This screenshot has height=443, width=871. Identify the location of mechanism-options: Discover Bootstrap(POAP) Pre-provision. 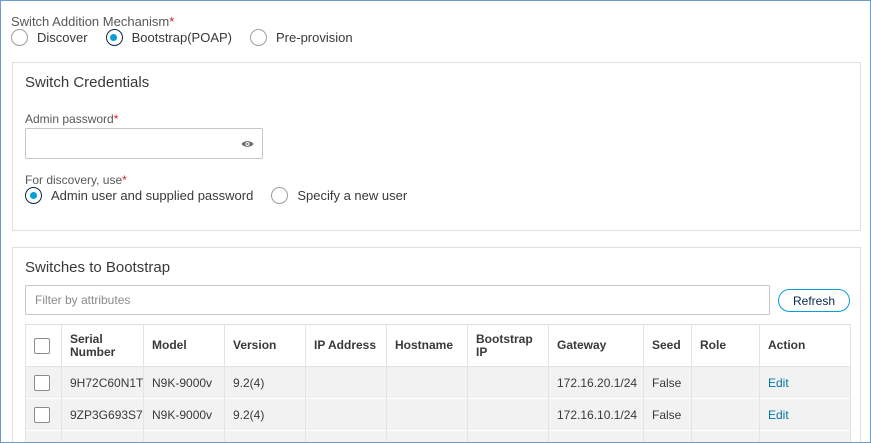
(191, 37).